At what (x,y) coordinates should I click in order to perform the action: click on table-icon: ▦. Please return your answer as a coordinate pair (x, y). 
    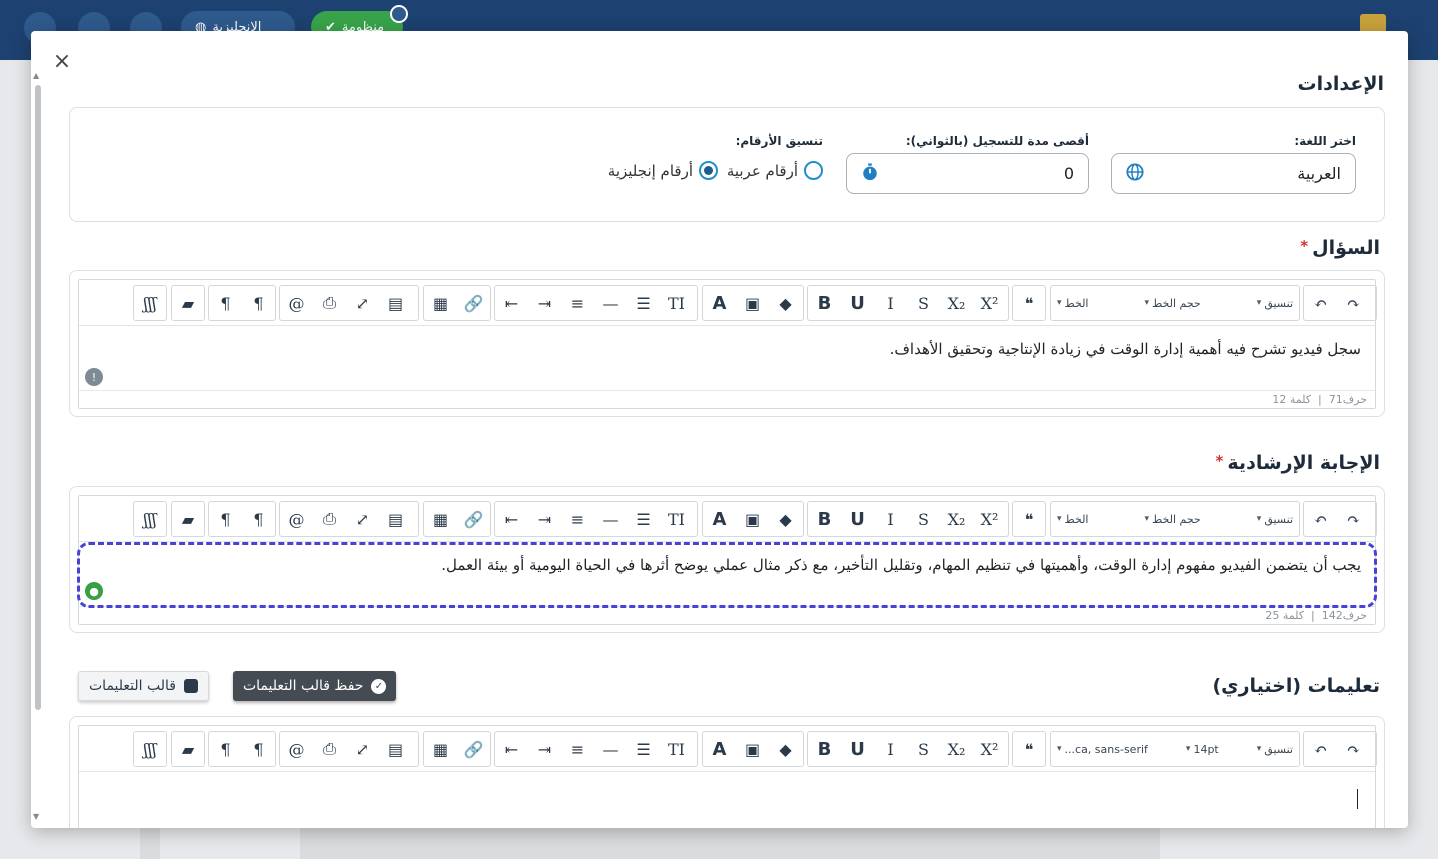
    Looking at the image, I should click on (440, 519).